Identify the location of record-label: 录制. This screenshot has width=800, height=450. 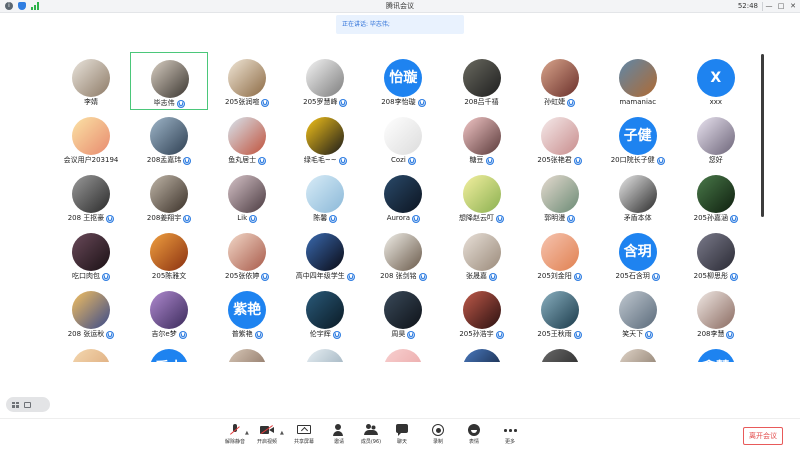
(437, 442).